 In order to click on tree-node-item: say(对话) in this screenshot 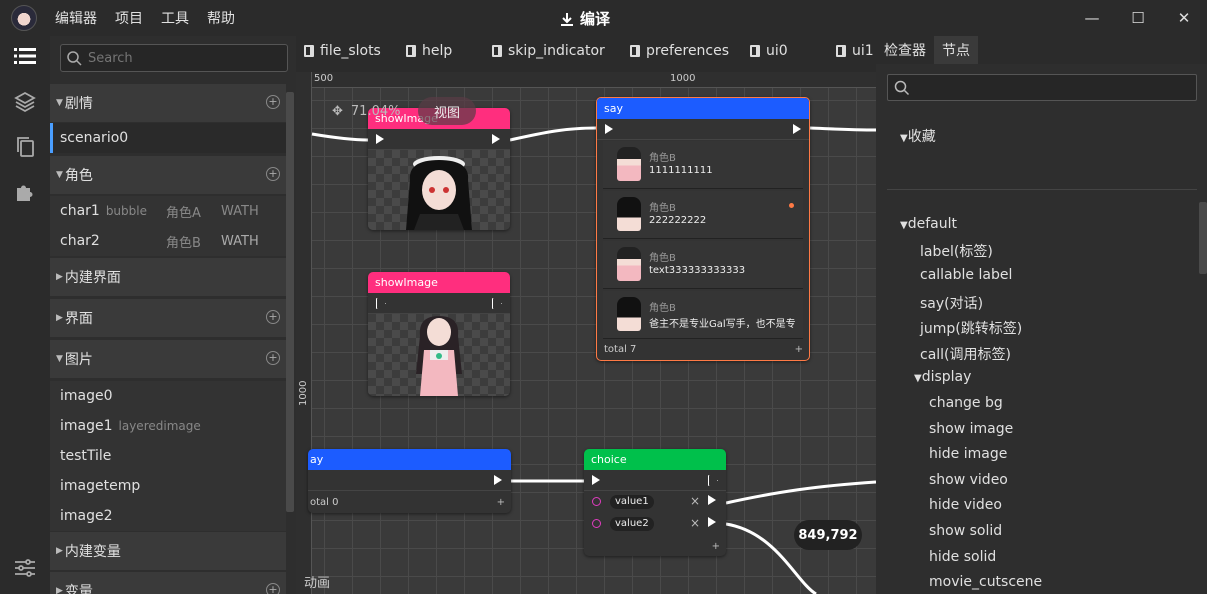, I will do `click(951, 303)`.